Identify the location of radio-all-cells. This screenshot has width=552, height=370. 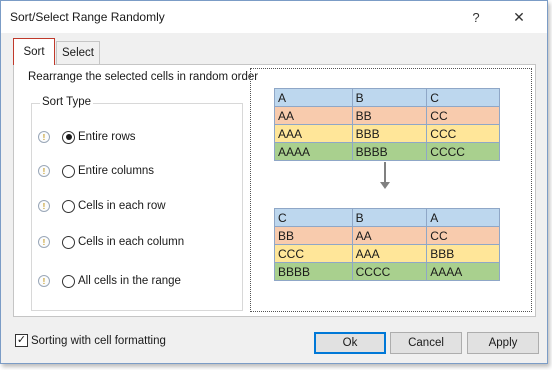
(68, 281).